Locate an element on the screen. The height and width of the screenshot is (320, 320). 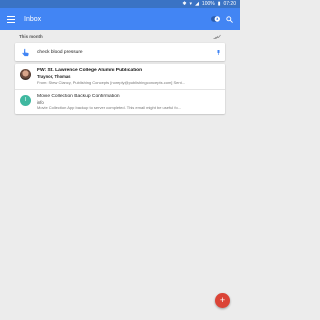
status-time: 07:20 is located at coordinates (229, 4).